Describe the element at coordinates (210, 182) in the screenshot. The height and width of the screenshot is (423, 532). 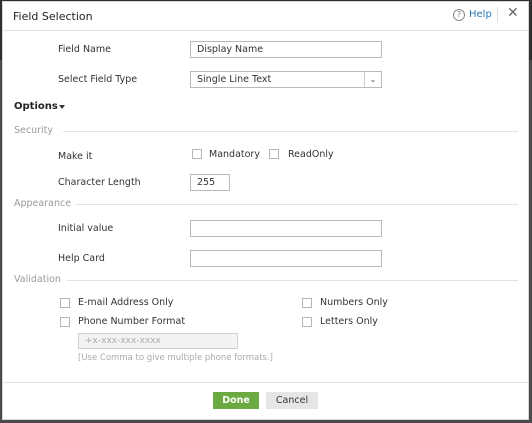
I see `char-length-input: 255` at that location.